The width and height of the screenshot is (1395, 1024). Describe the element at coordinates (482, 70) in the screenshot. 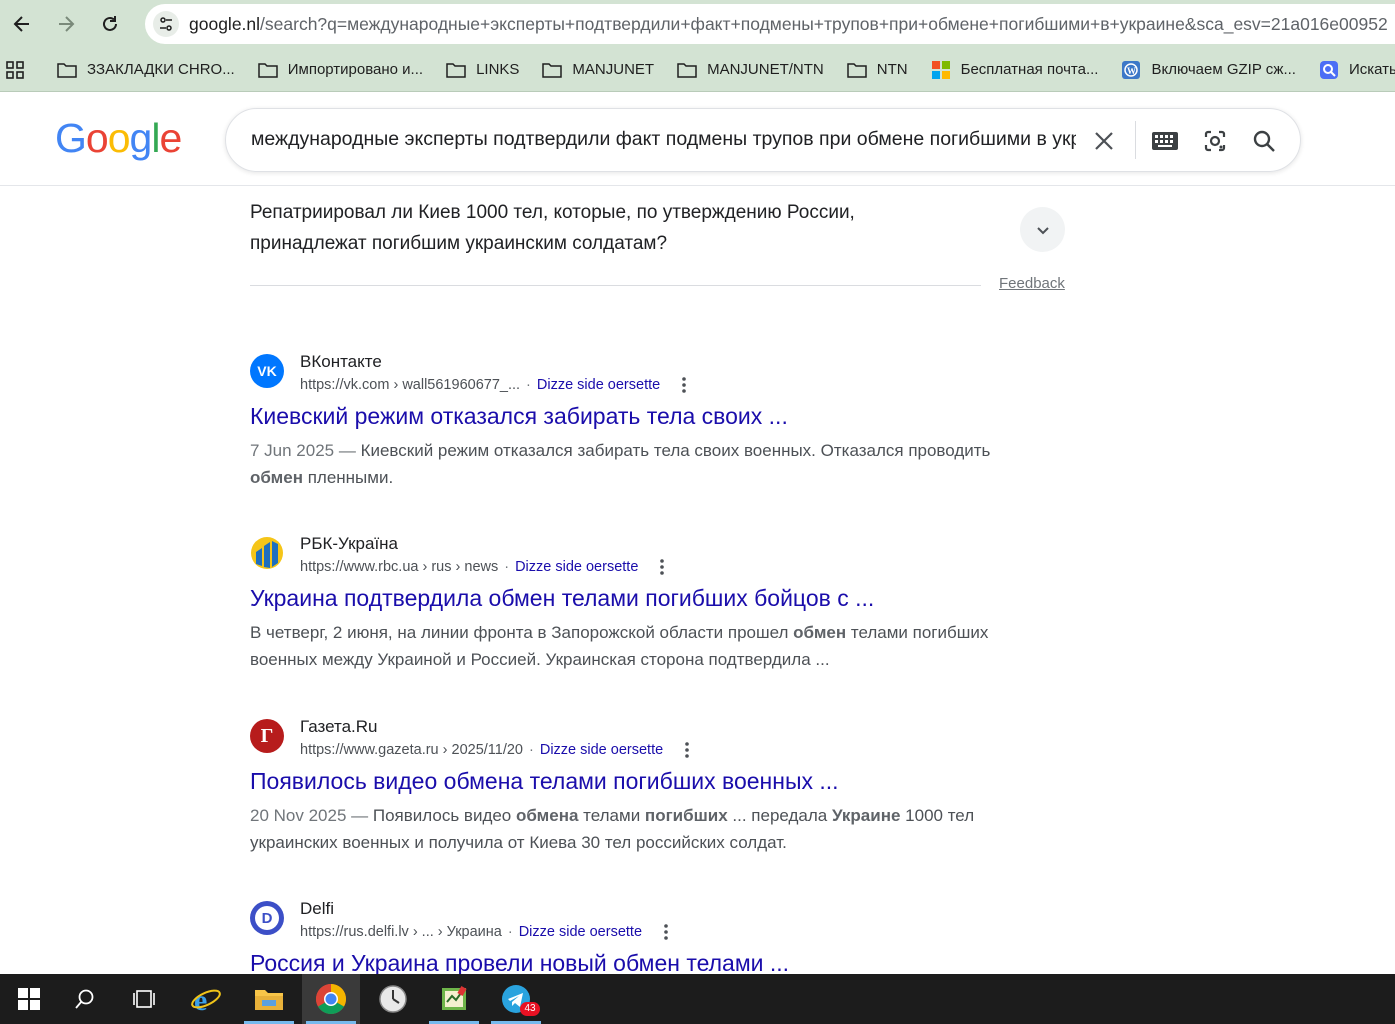

I see `bookmark-item: LINKS` at that location.